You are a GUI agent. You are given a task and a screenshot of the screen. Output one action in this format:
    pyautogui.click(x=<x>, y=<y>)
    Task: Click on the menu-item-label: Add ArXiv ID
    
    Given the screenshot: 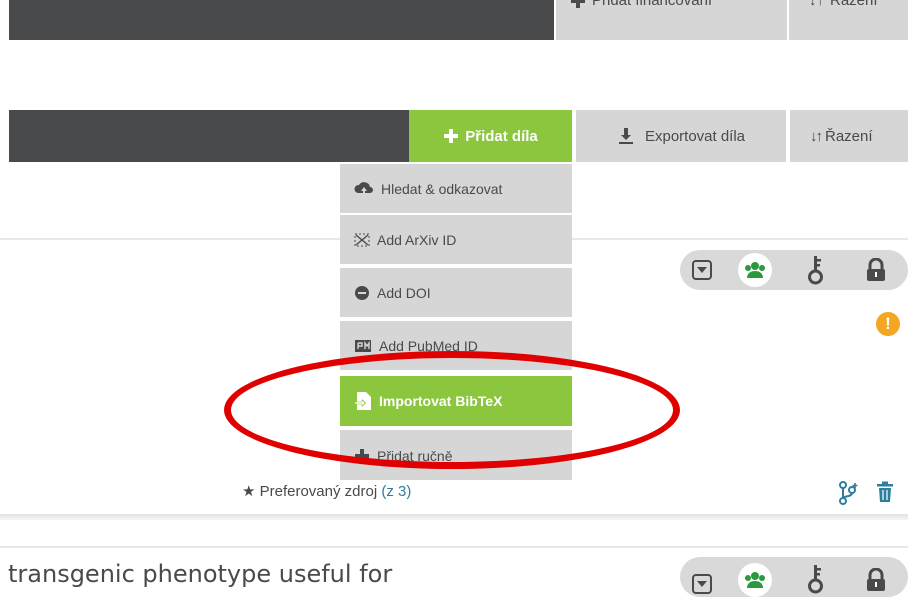 What is the action you would take?
    pyautogui.click(x=417, y=239)
    